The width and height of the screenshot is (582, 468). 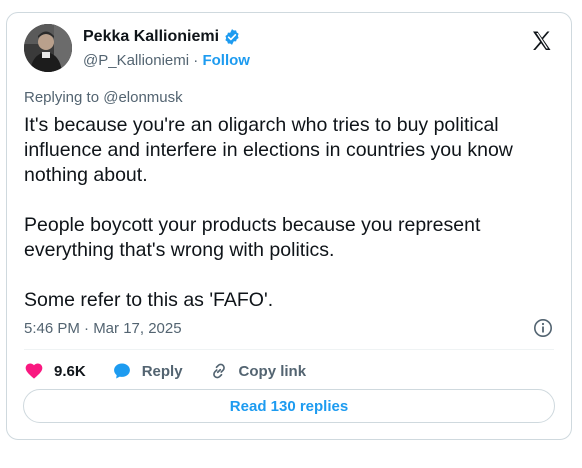 I want to click on verified-badge-icon, so click(x=232, y=37).